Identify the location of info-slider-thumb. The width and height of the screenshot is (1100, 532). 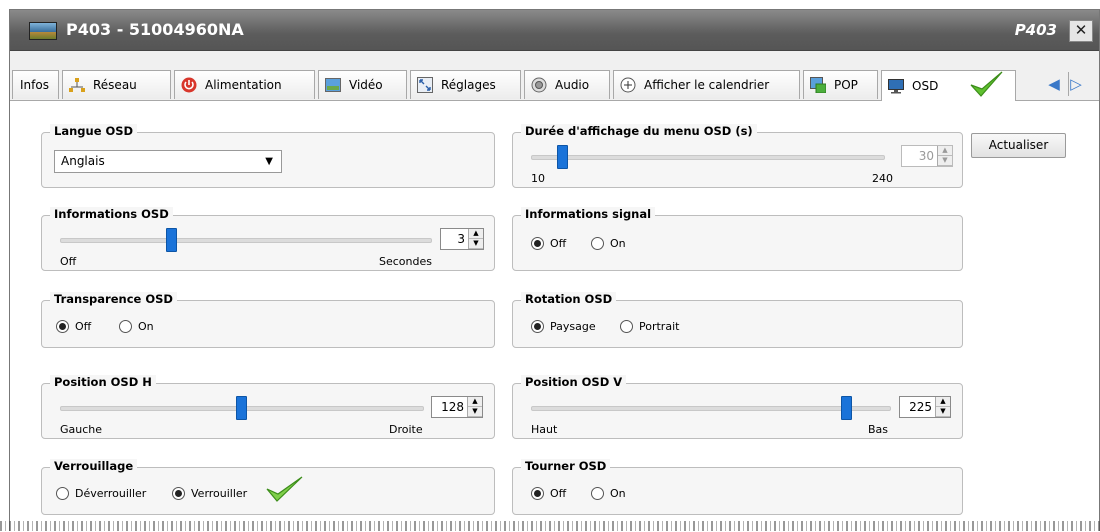
(171, 240).